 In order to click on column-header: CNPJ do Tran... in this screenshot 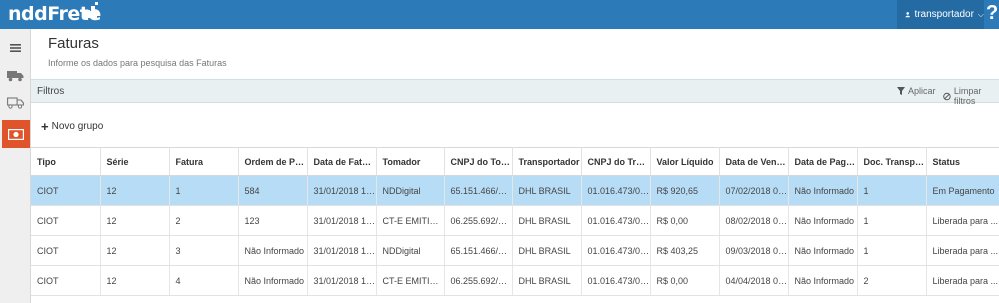, I will do `click(616, 161)`.